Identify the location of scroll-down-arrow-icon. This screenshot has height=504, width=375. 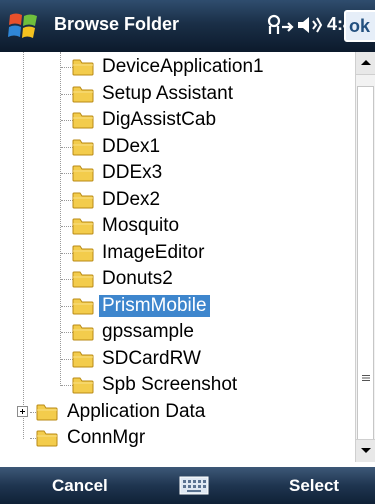
(365, 450).